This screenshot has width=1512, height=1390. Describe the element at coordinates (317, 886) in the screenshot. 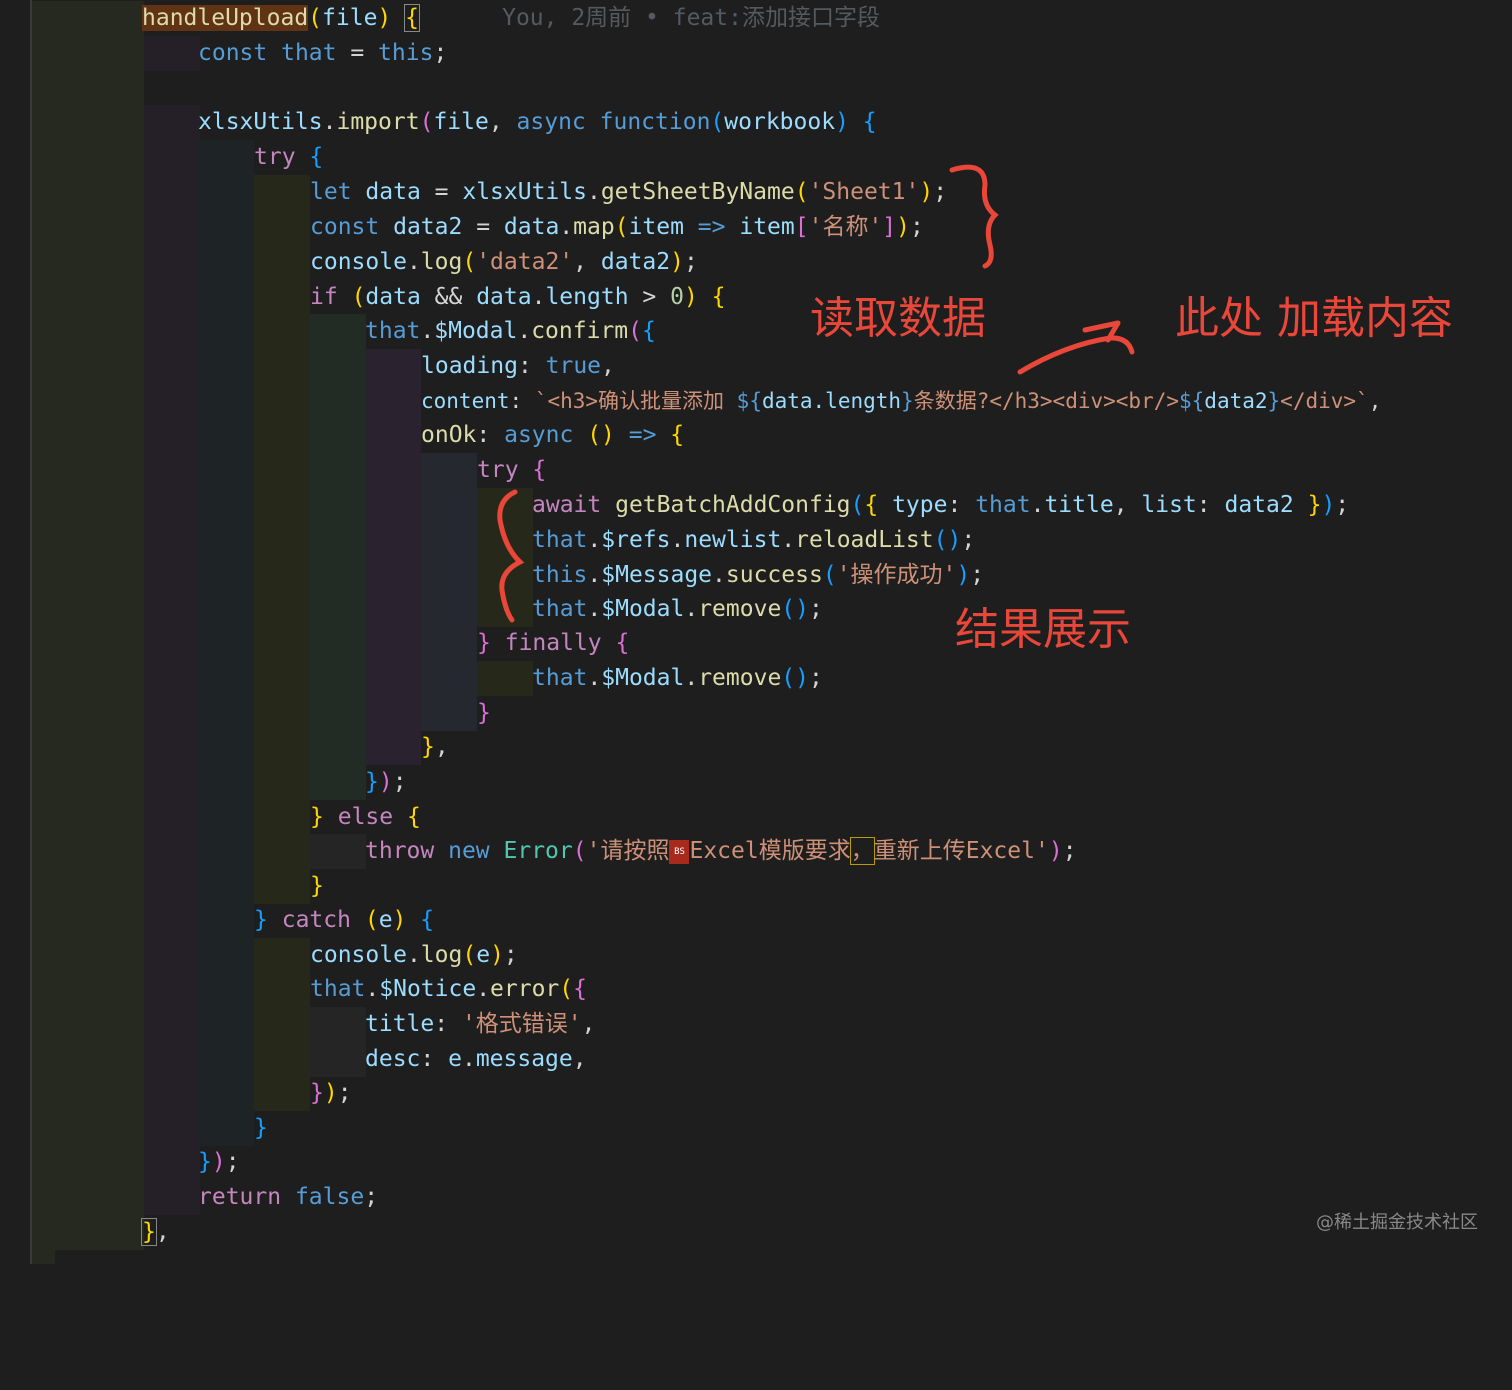

I see `code-text: }` at that location.